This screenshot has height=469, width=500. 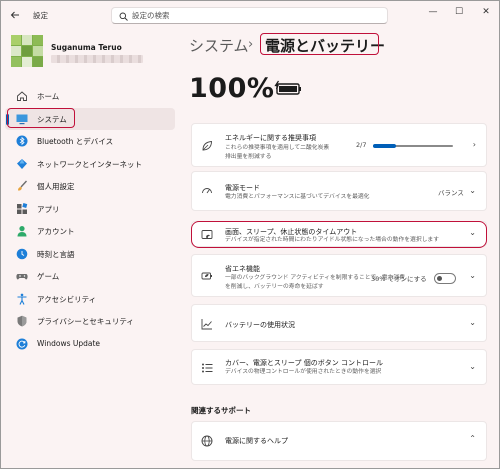 What do you see at coordinates (274, 286) in the screenshot?
I see `energy-saver-desc-2: を削減し、バッテリーの寿命を延ばす` at bounding box center [274, 286].